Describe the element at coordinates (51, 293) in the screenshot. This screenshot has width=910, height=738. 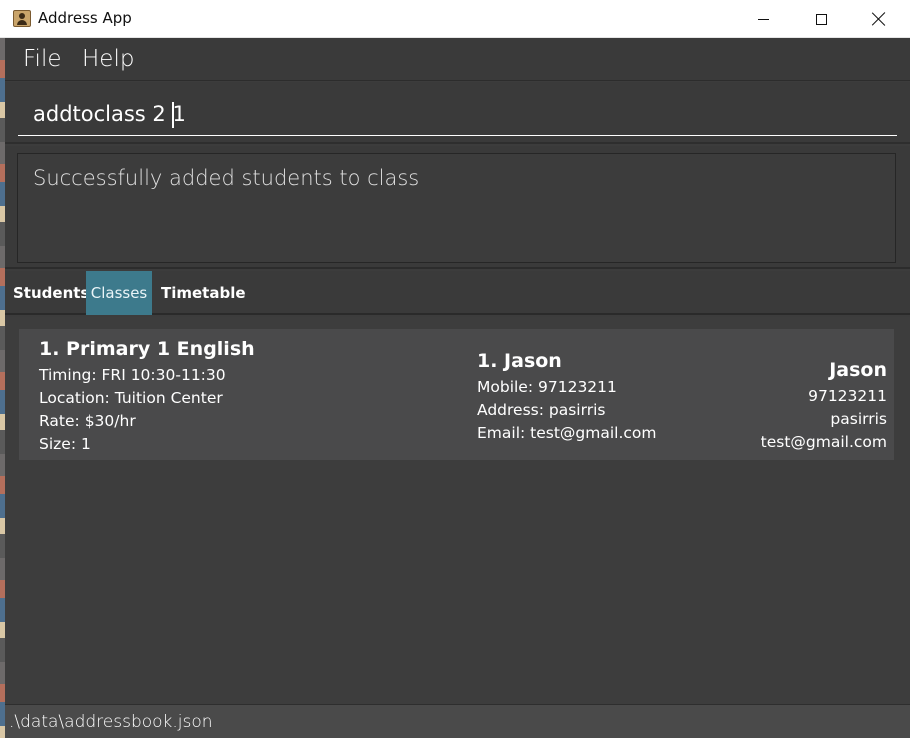
I see `tab-students: Students` at that location.